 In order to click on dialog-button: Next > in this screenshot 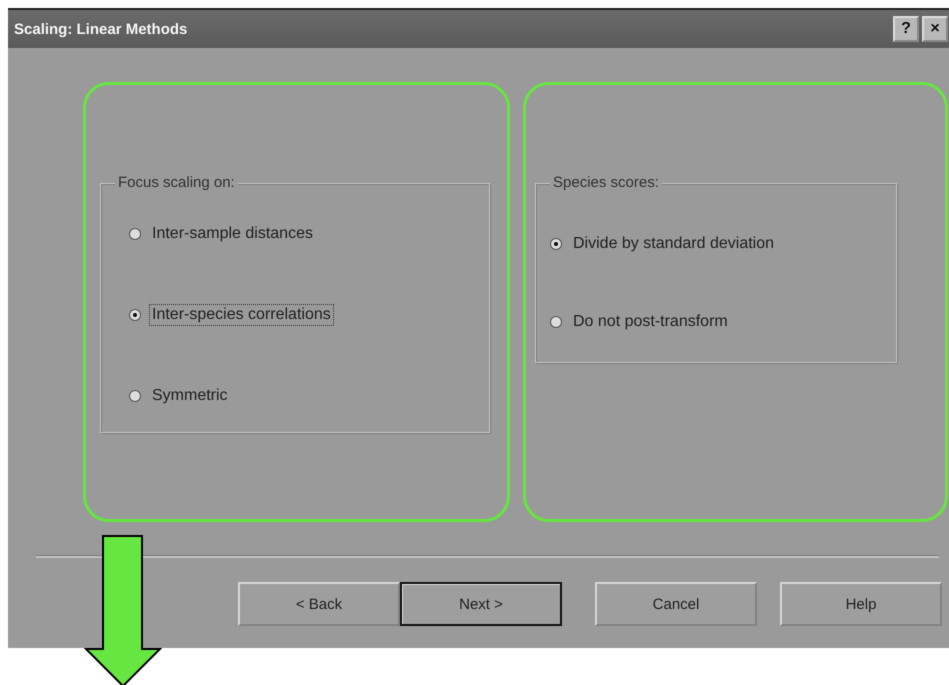, I will do `click(481, 604)`.